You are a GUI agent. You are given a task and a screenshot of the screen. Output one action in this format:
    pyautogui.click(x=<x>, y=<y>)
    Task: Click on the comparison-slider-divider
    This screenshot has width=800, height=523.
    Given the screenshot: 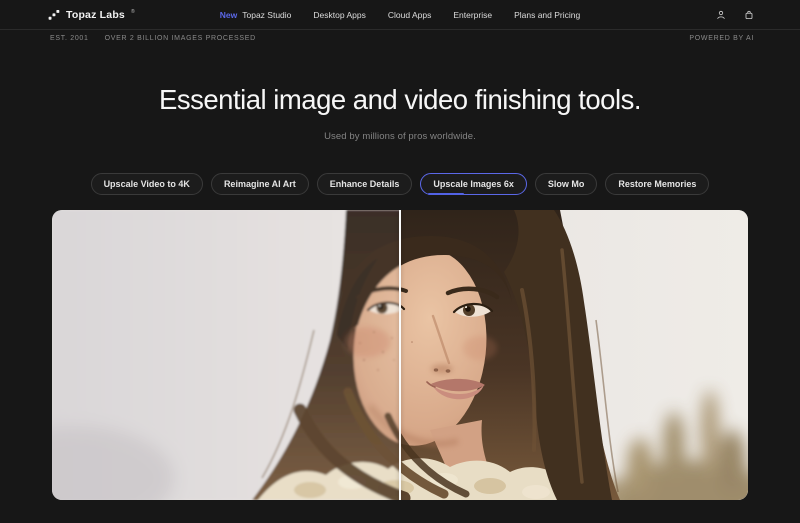 What is the action you would take?
    pyautogui.click(x=400, y=355)
    